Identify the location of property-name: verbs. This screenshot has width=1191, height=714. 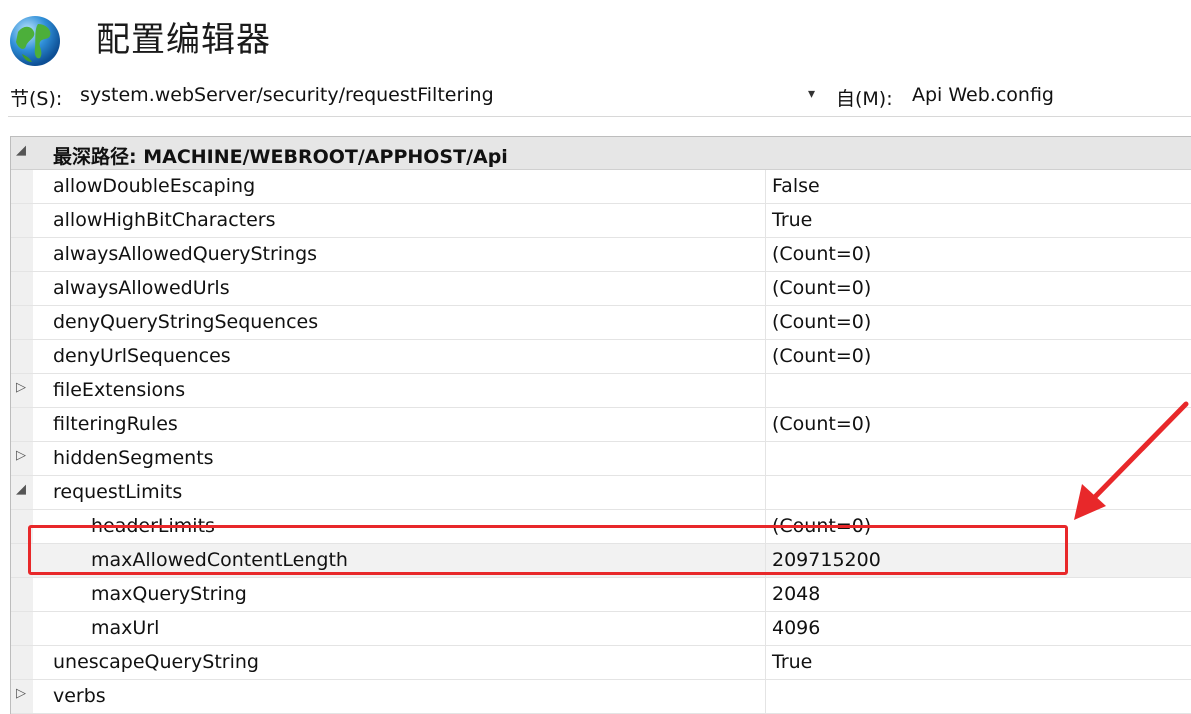
(79, 696).